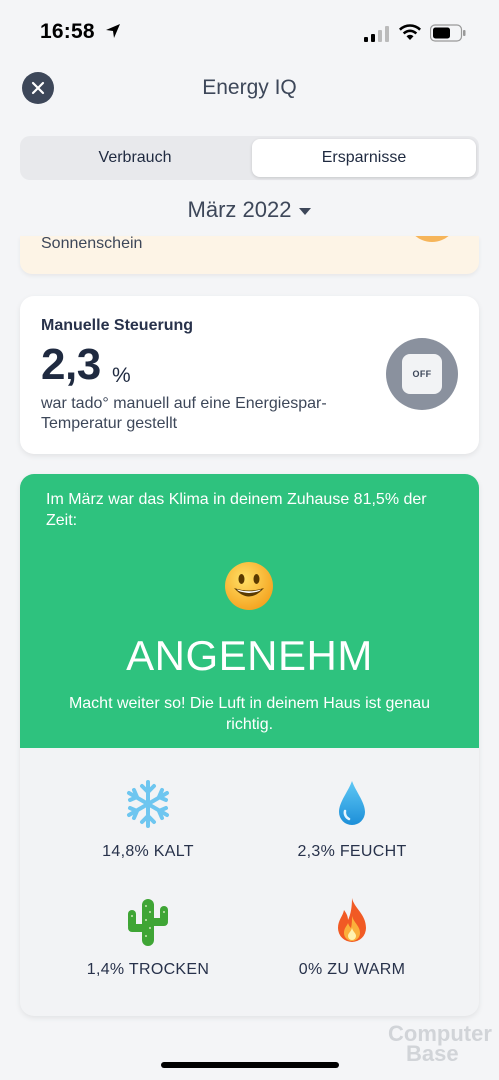 This screenshot has height=1080, width=499. What do you see at coordinates (148, 969) in the screenshot?
I see `stat-dry-label: 1,4% TROCKEN` at bounding box center [148, 969].